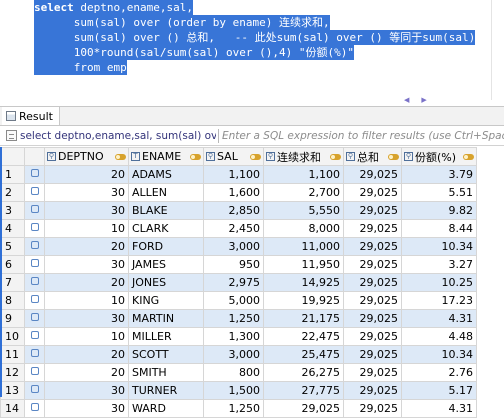 The height and width of the screenshot is (418, 504). Describe the element at coordinates (166, 336) in the screenshot. I see `cell-ename: MILLER` at that location.